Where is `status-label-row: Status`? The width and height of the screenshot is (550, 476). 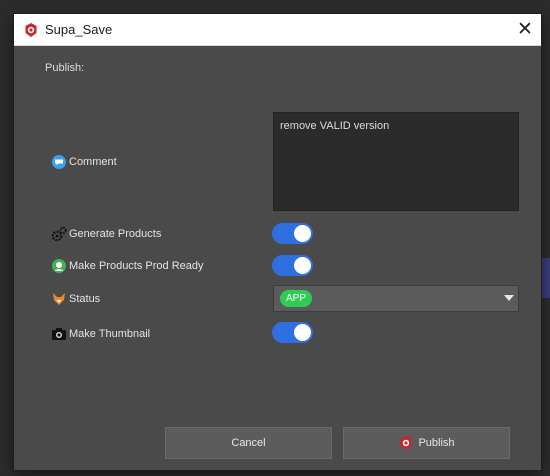 status-label-row: Status is located at coordinates (75, 299).